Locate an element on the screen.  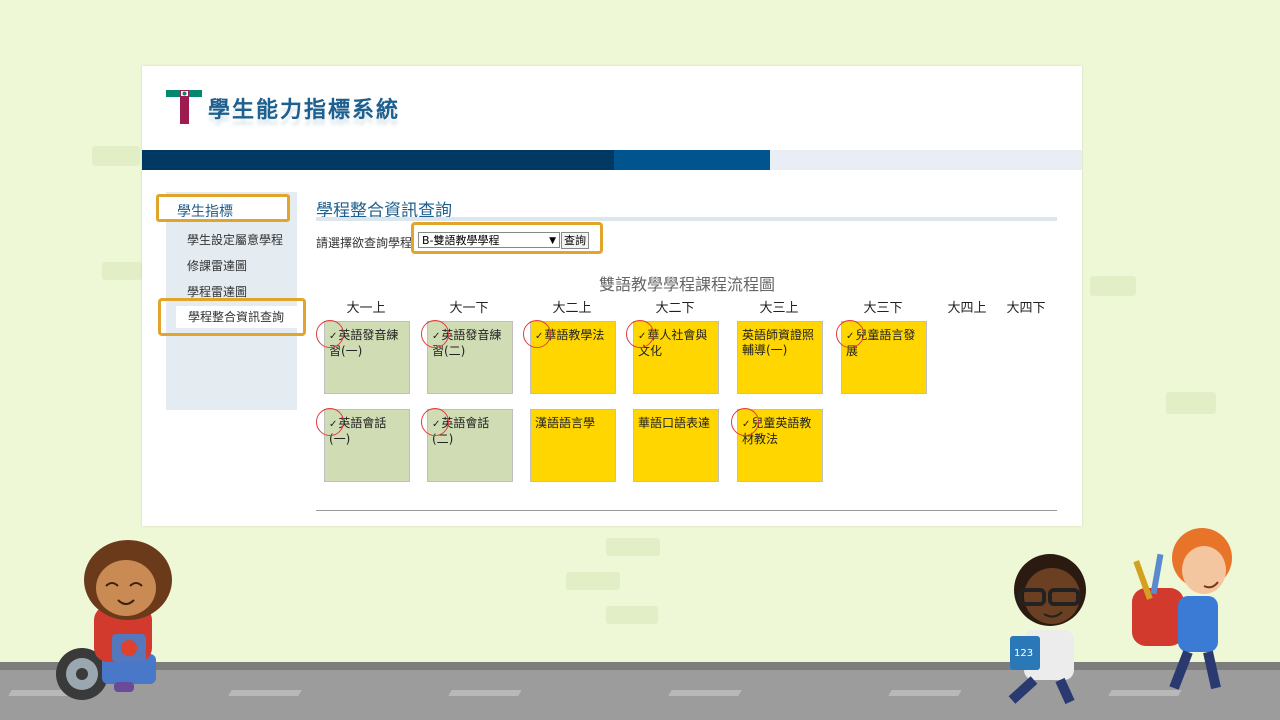
flowchart-title: 雙語教學學程課程流程圖 is located at coordinates (686, 284).